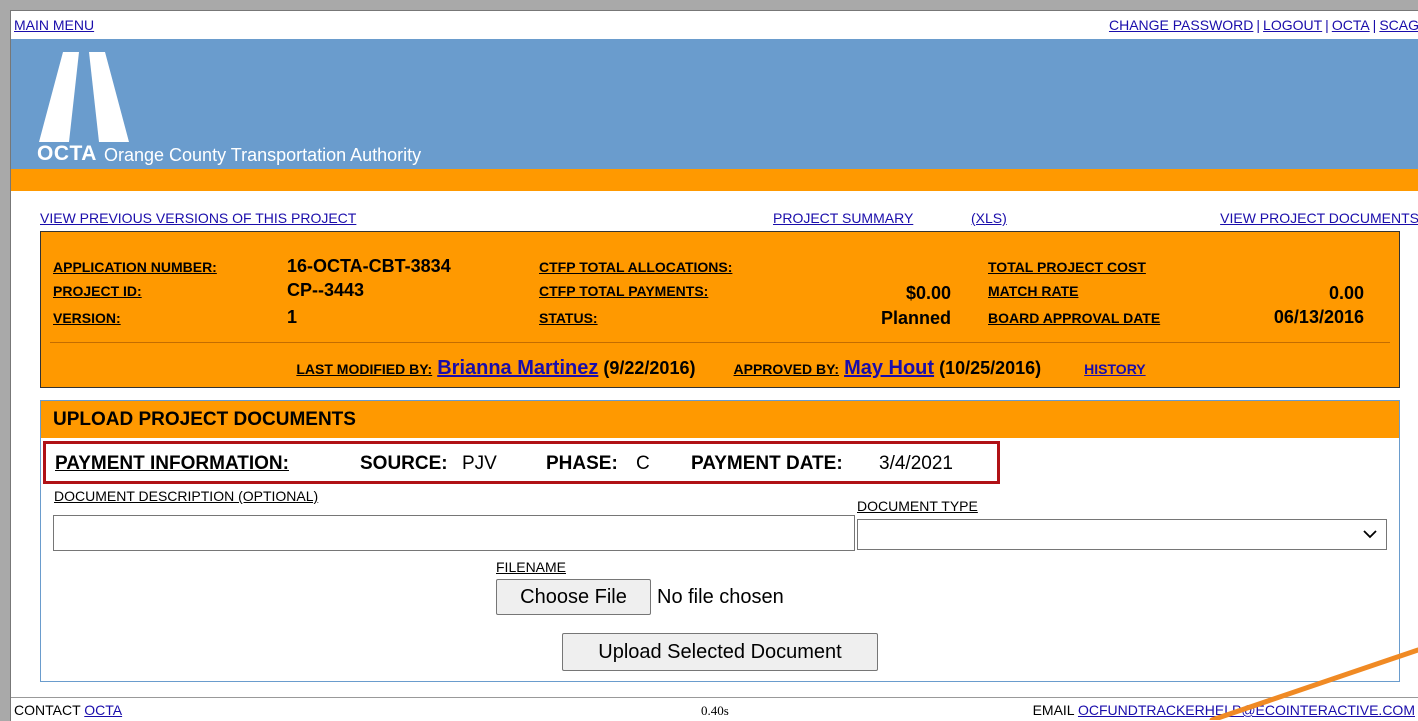 This screenshot has height=721, width=1418. What do you see at coordinates (843, 218) in the screenshot?
I see `project-summary-link: PROJECT SUMMARY` at bounding box center [843, 218].